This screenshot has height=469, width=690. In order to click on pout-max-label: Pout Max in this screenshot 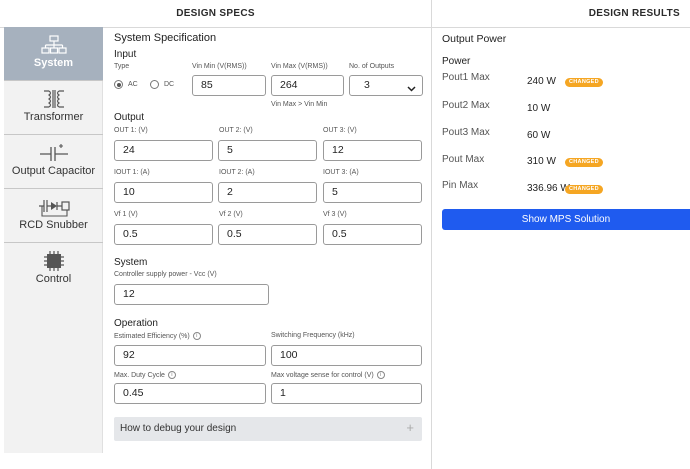, I will do `click(463, 159)`.